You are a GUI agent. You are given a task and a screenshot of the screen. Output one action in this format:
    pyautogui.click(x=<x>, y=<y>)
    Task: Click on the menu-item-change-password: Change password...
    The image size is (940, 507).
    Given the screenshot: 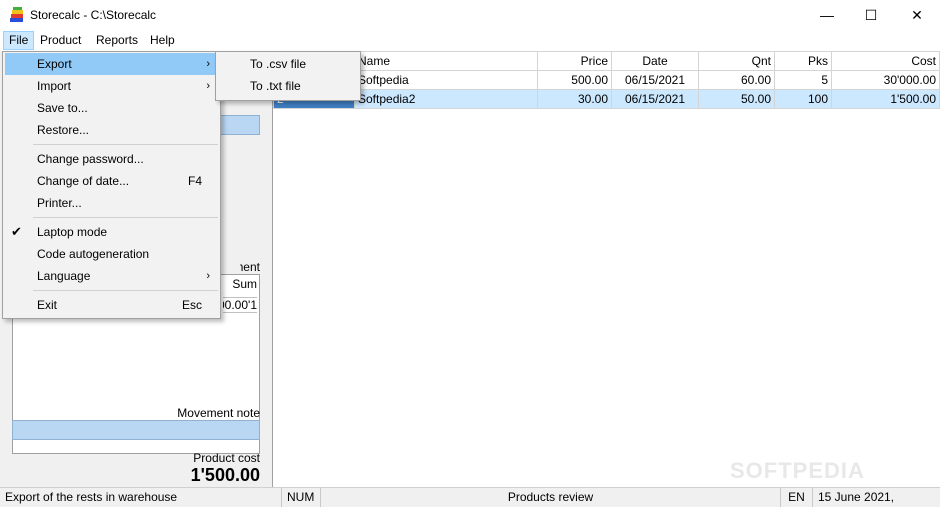 What is the action you would take?
    pyautogui.click(x=111, y=159)
    